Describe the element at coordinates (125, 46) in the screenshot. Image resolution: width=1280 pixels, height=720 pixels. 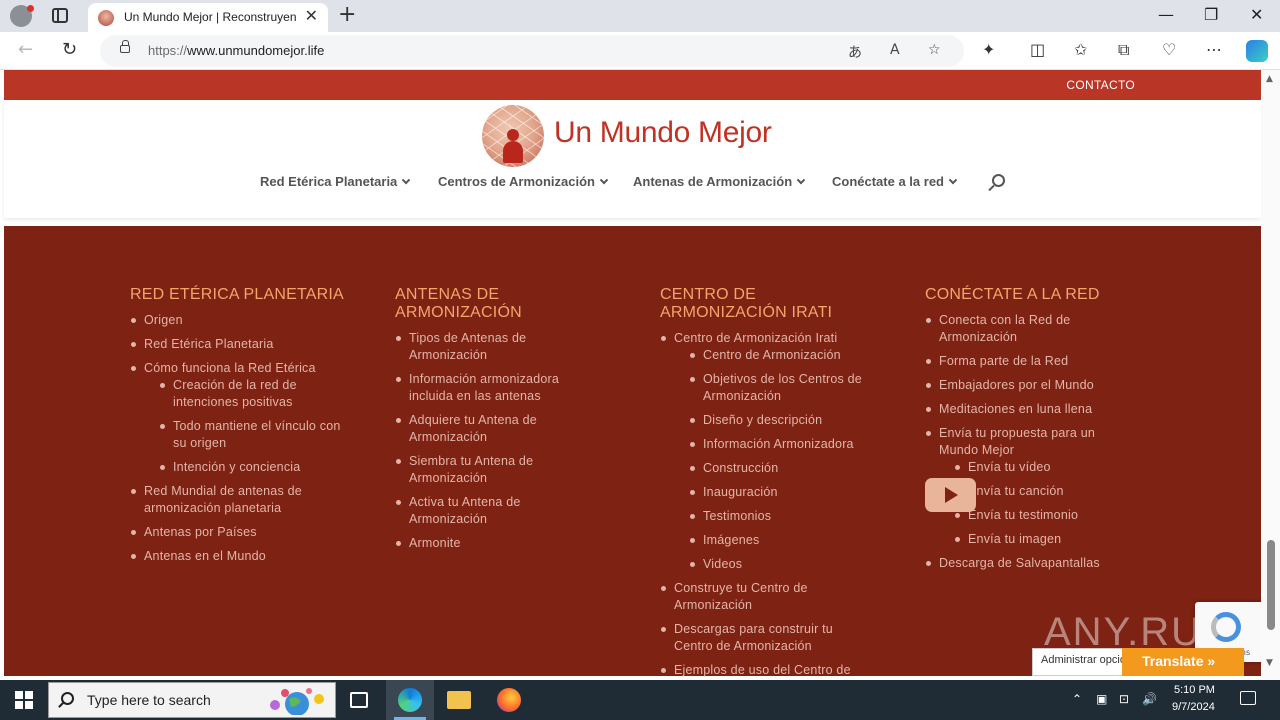
I see `lock-icon` at that location.